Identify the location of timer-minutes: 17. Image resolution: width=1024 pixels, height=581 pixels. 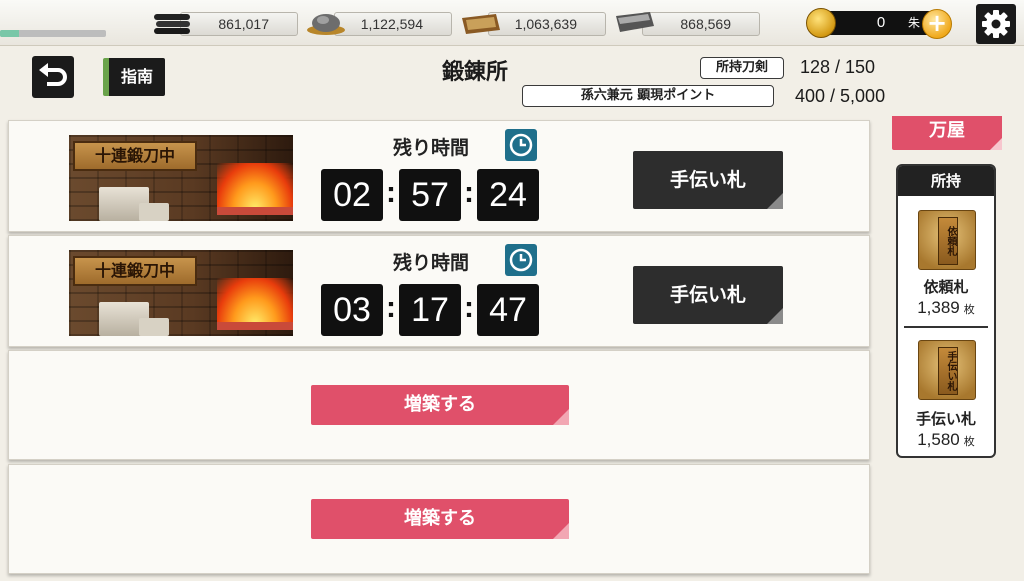
(430, 310).